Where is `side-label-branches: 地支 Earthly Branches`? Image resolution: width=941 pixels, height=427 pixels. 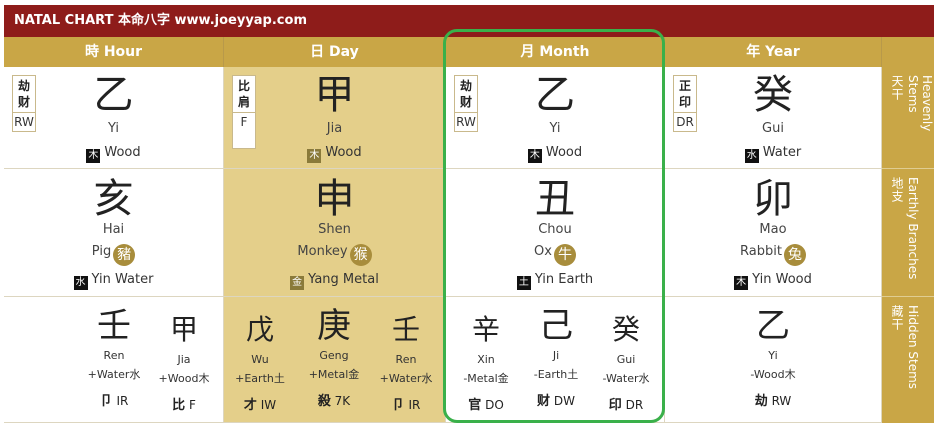
side-label-branches: 地支 Earthly Branches is located at coordinates (908, 233).